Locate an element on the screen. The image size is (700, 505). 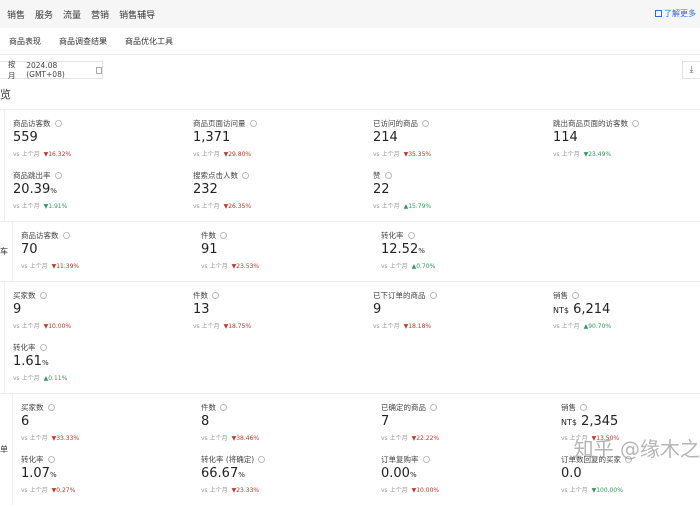
change-value: ▼38.46% is located at coordinates (246, 438).